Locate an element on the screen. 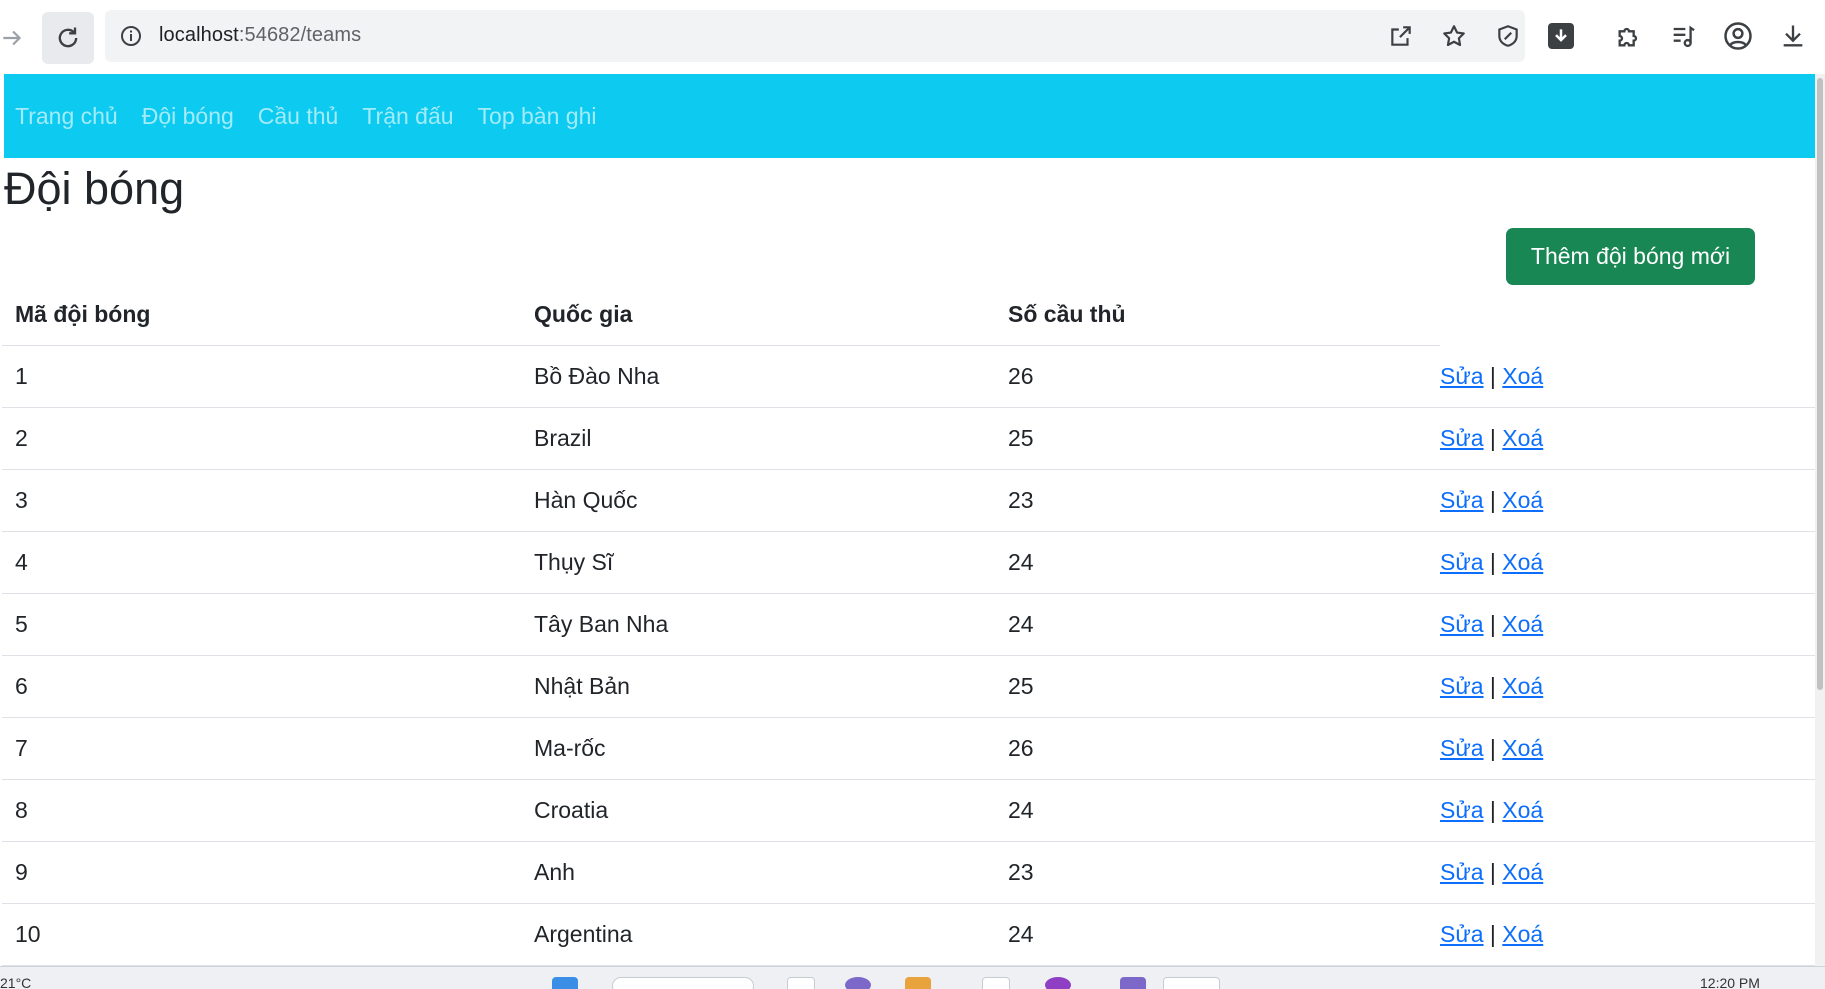  cell-team-id: 8 is located at coordinates (261, 810).